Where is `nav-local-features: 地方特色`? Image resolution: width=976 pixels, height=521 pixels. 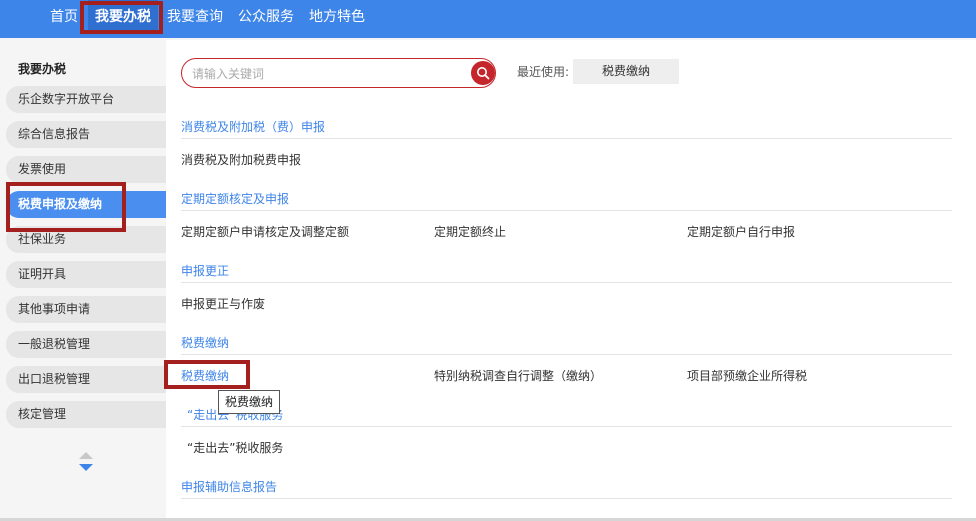 nav-local-features: 地方特色 is located at coordinates (337, 17).